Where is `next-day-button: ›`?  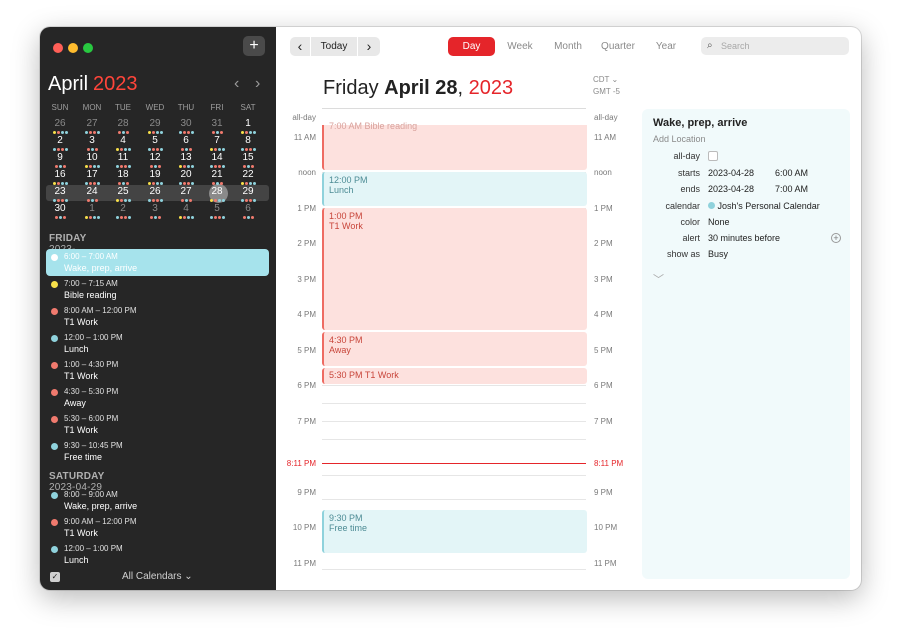 next-day-button: › is located at coordinates (369, 46).